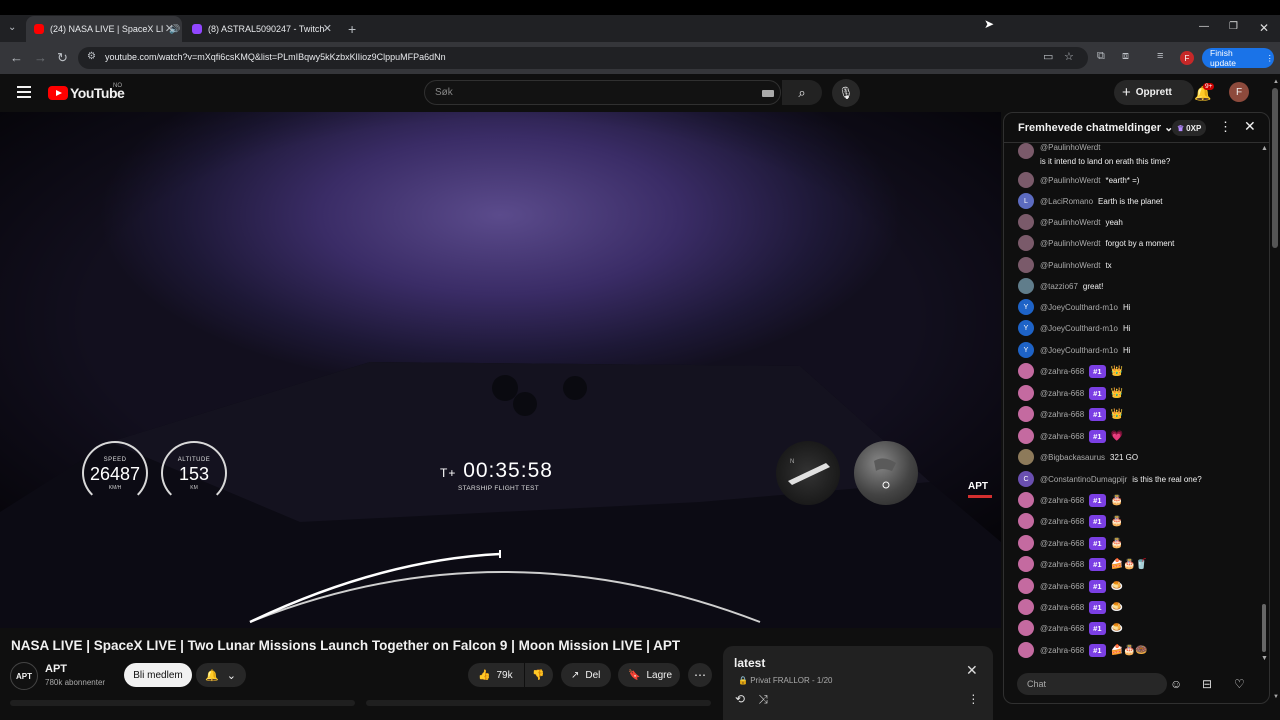  I want to click on tab-youtube: (24) NASA LIVE | SpaceX LI 🔊 ✕, so click(104, 29).